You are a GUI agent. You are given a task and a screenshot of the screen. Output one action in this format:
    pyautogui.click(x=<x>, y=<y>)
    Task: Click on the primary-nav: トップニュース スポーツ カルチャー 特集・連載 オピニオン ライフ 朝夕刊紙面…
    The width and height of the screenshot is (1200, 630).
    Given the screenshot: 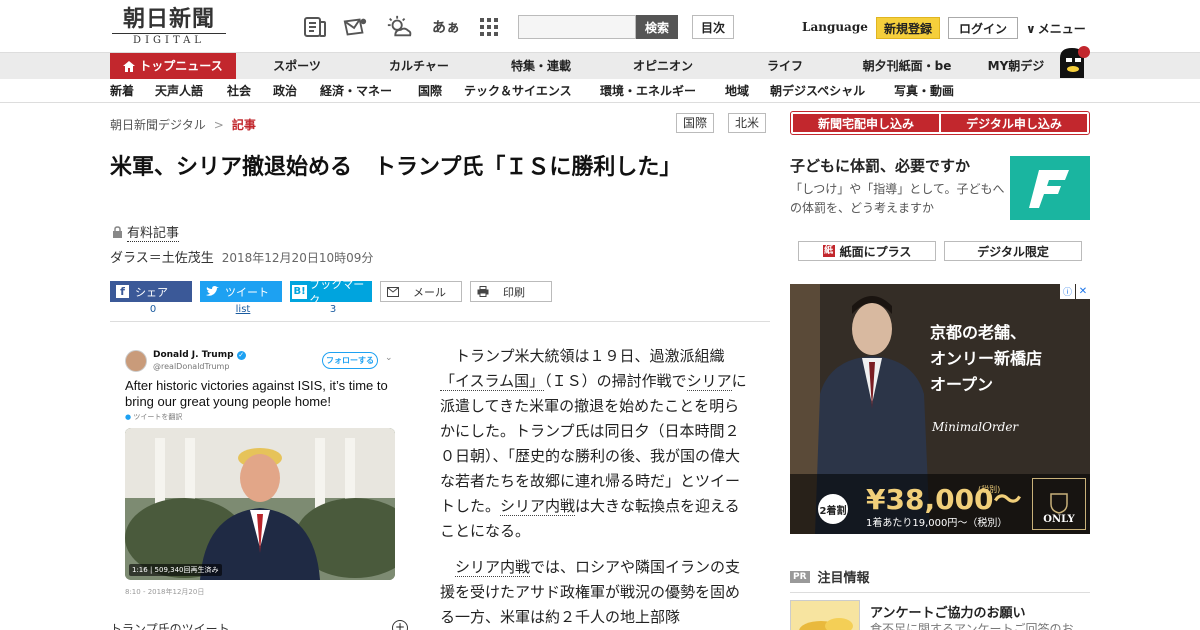 What is the action you would take?
    pyautogui.click(x=600, y=66)
    